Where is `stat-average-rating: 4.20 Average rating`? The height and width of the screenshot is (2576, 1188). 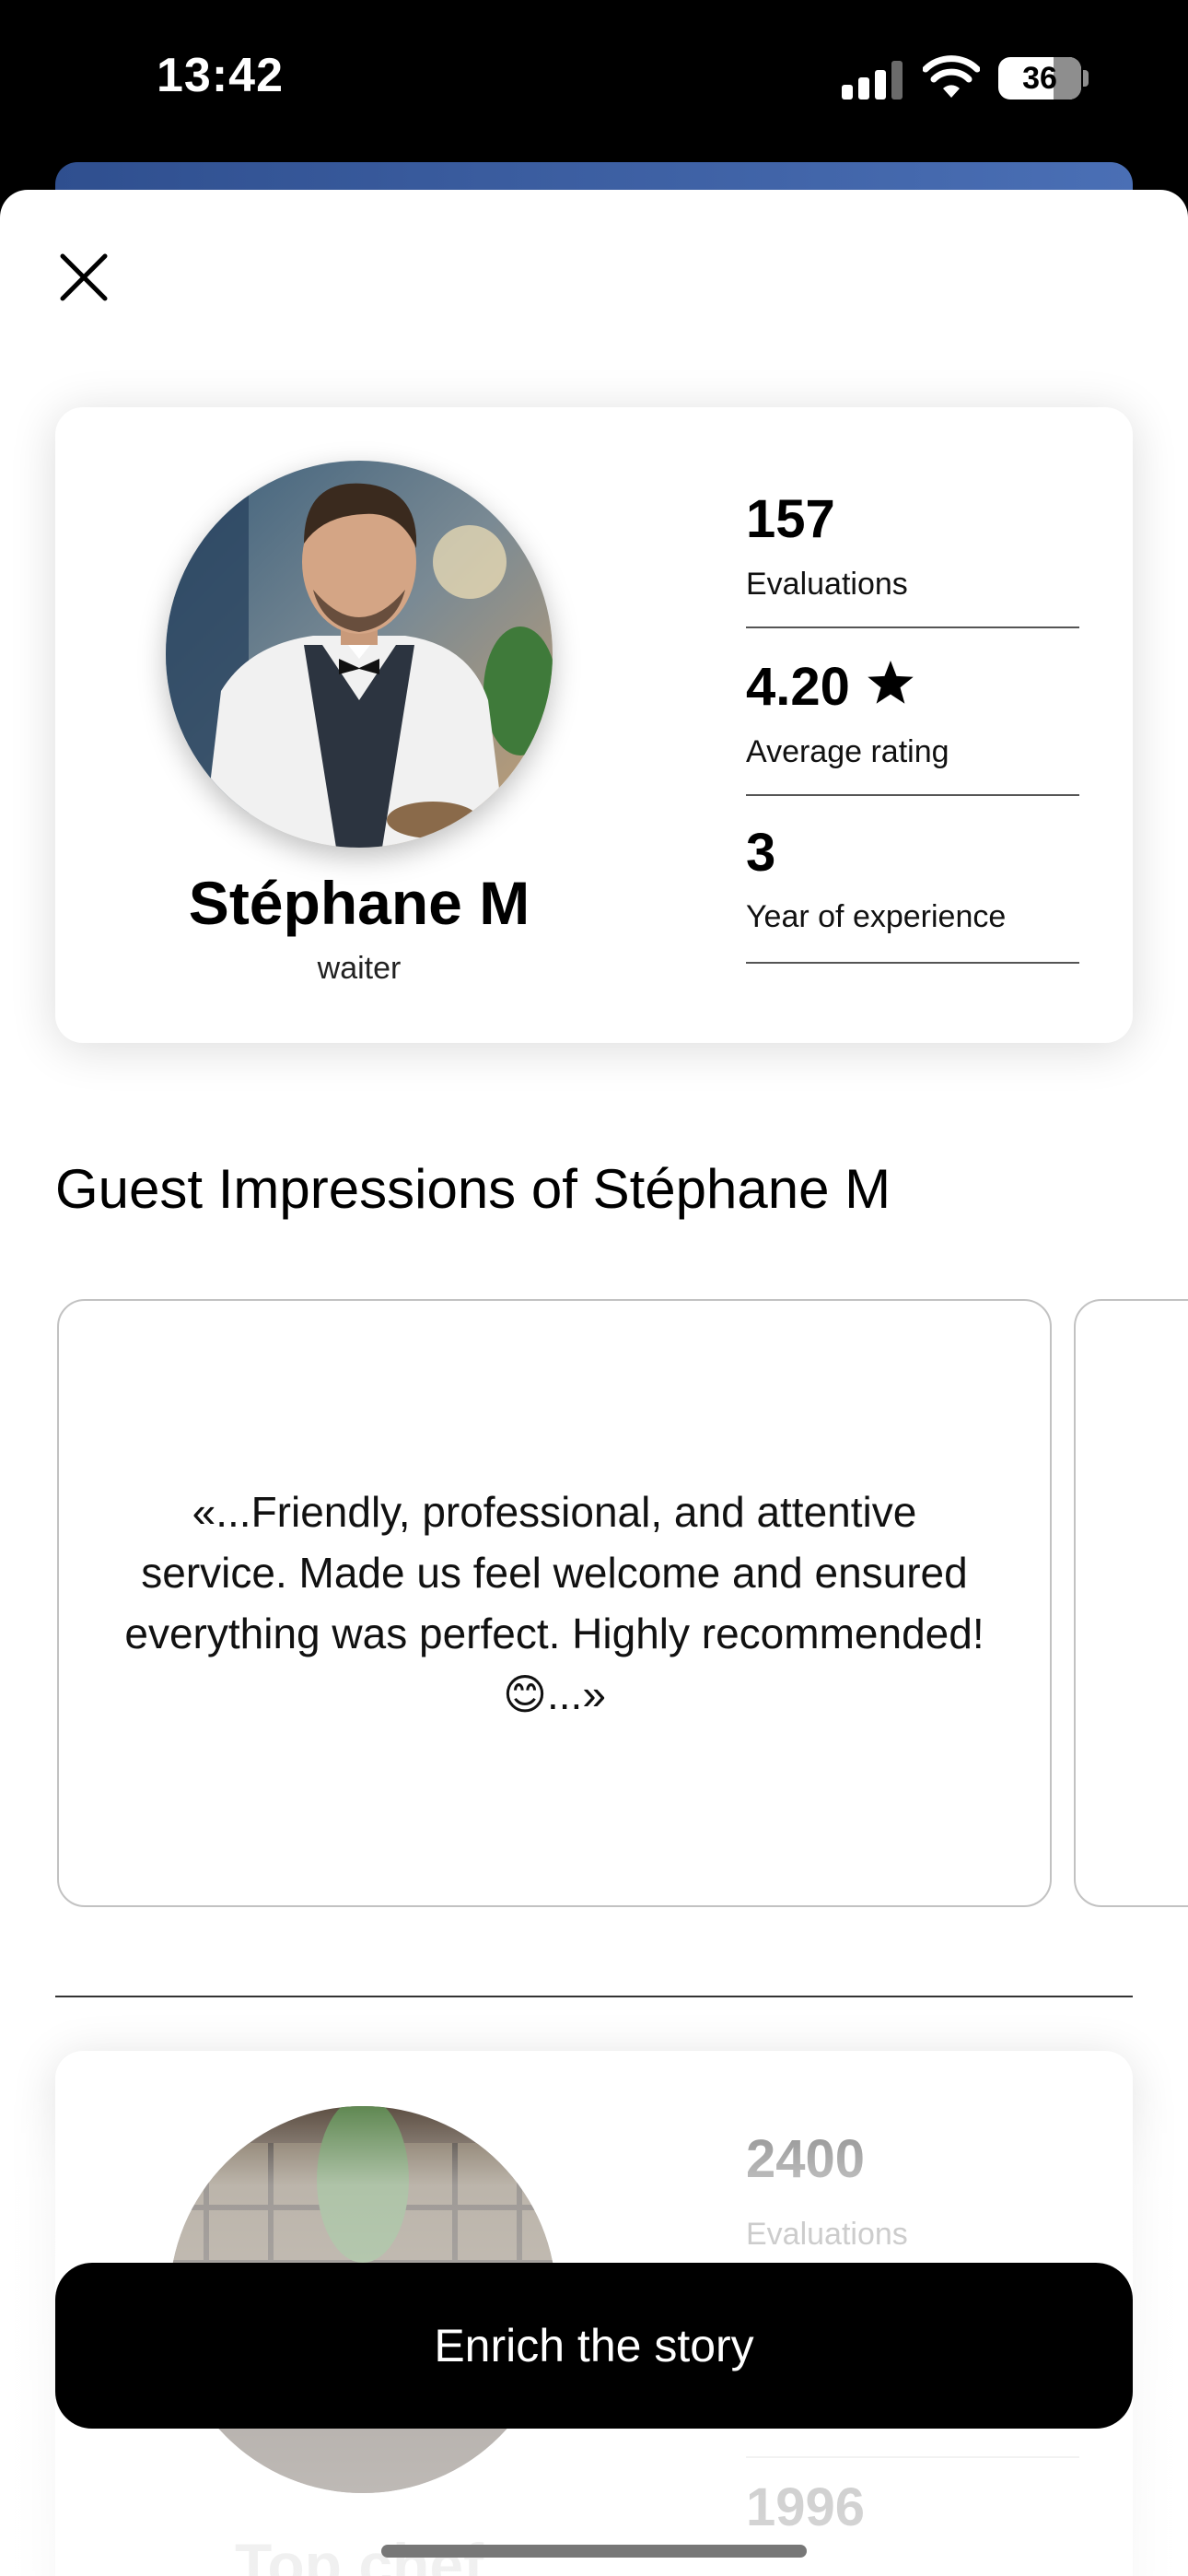 stat-average-rating: 4.20 Average rating is located at coordinates (912, 712).